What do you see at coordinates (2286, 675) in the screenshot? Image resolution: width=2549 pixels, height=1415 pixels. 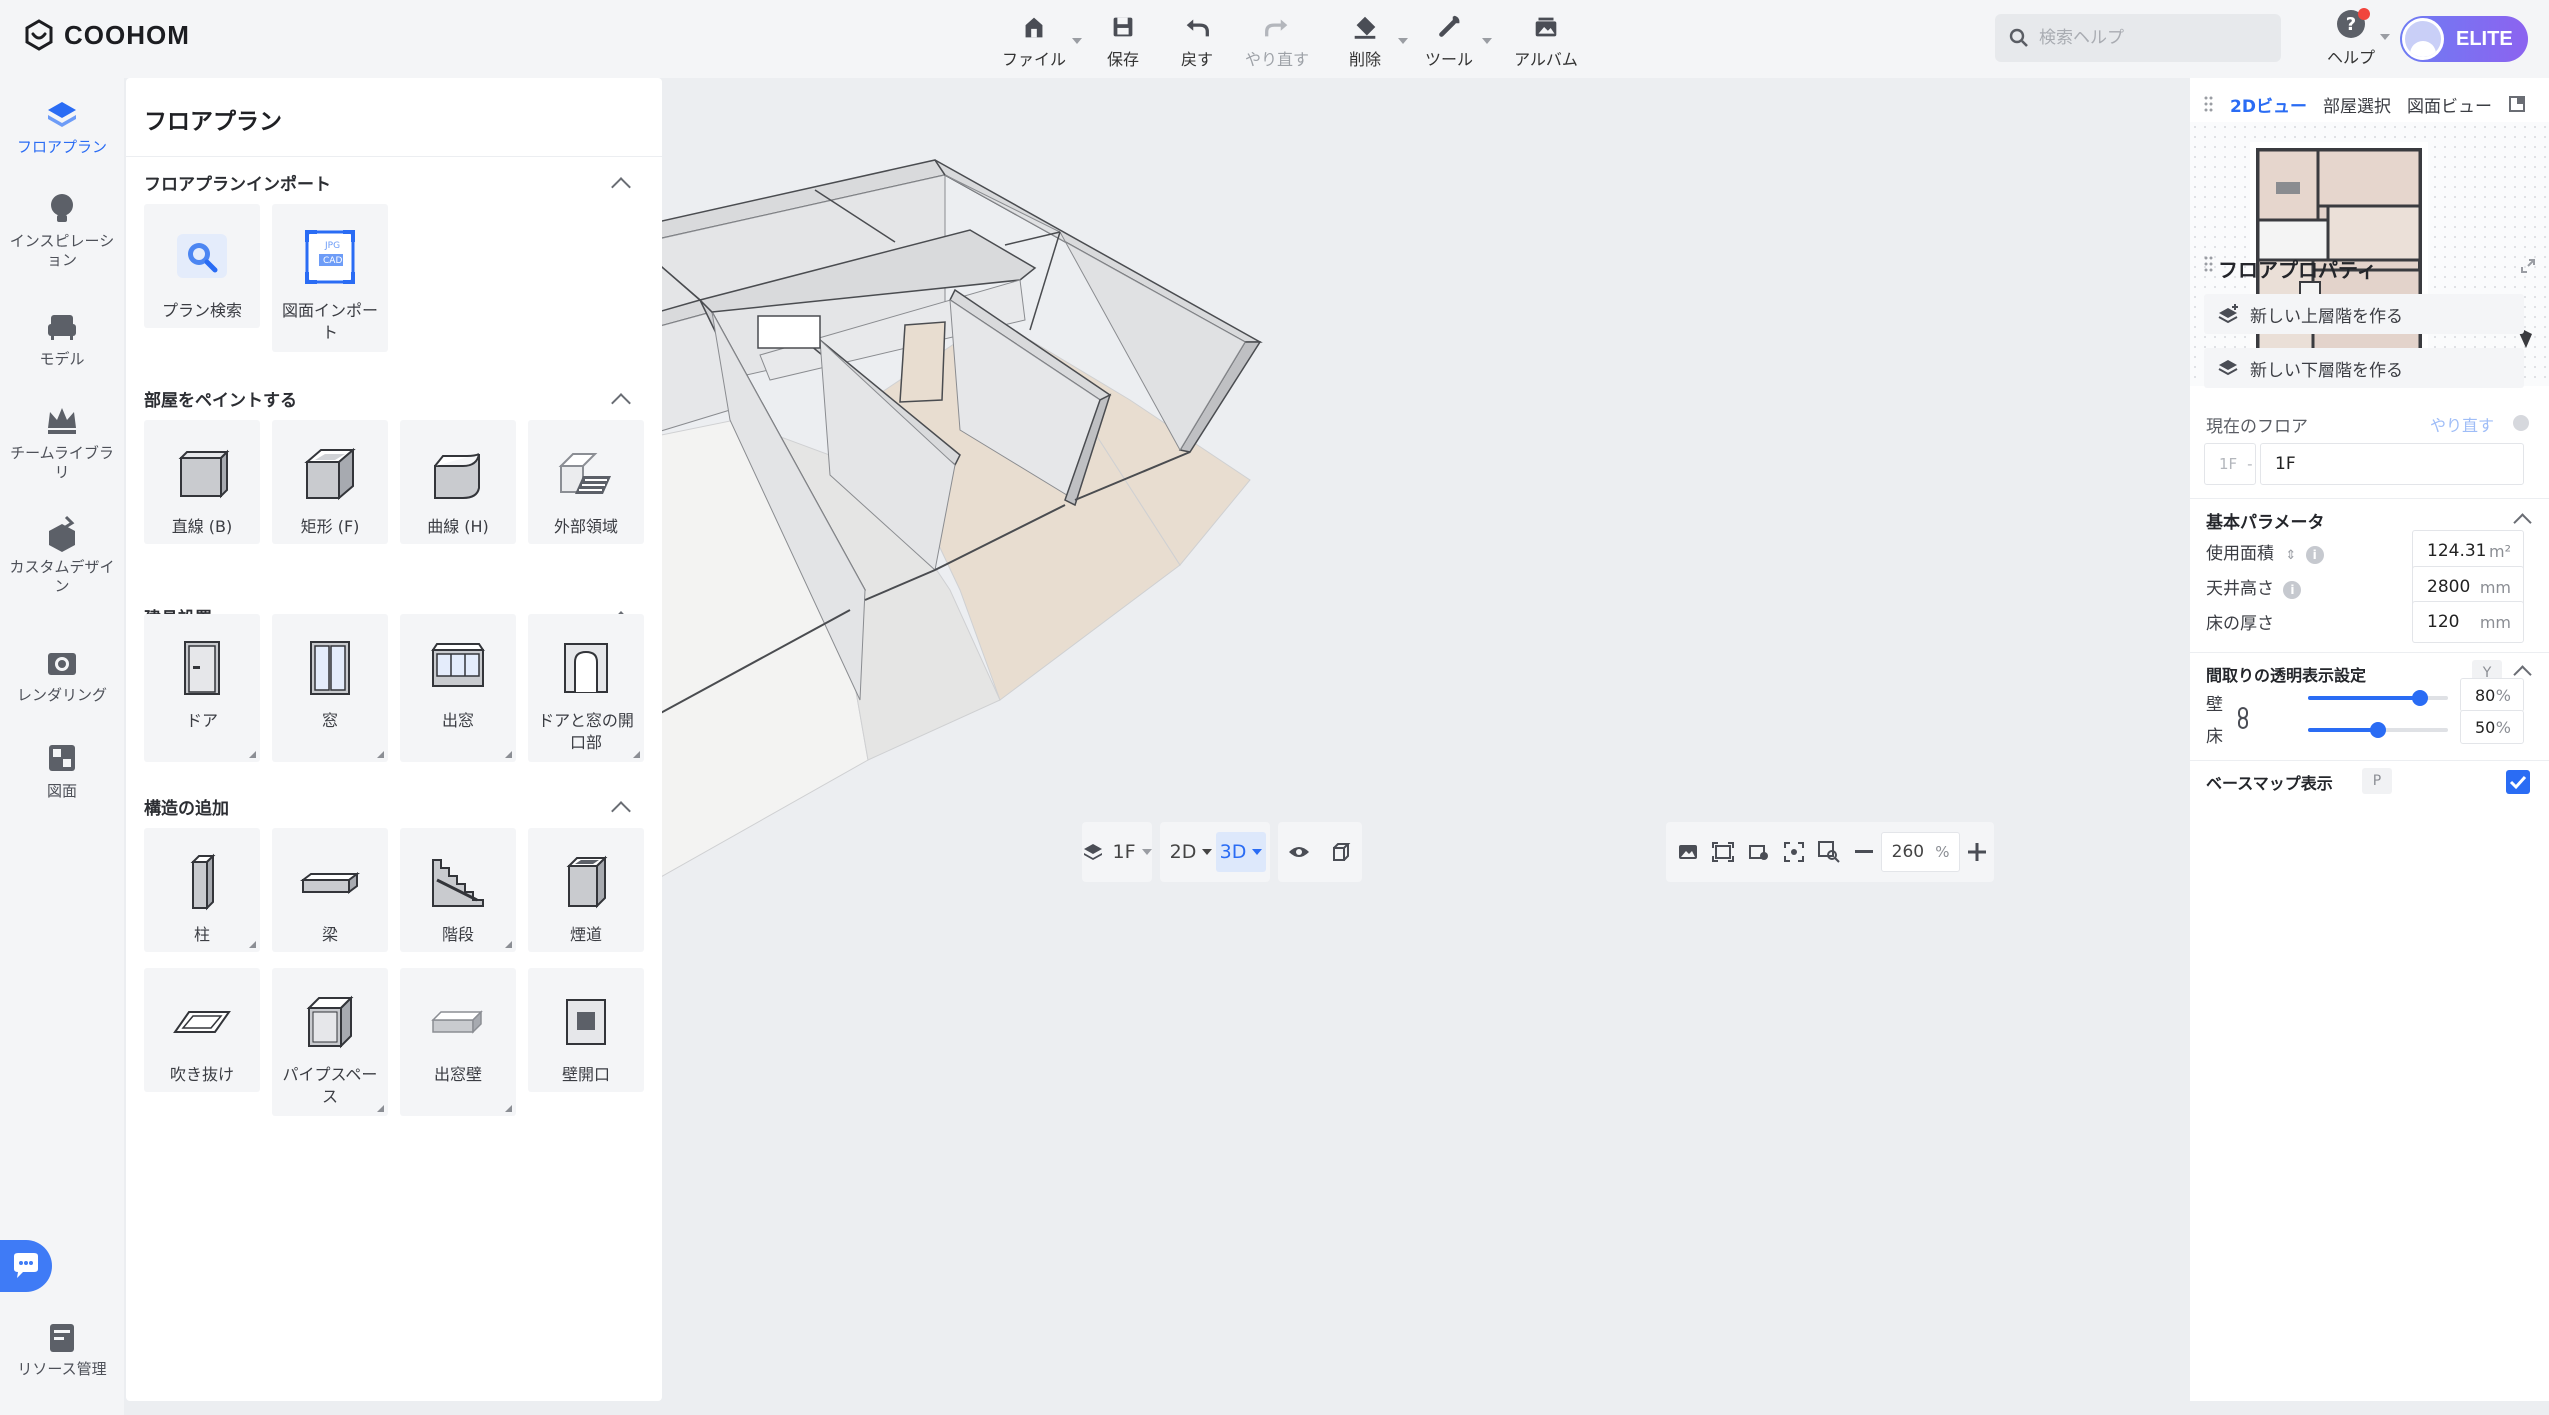 I see `transparency-title: 間取りの透明表示設定` at bounding box center [2286, 675].